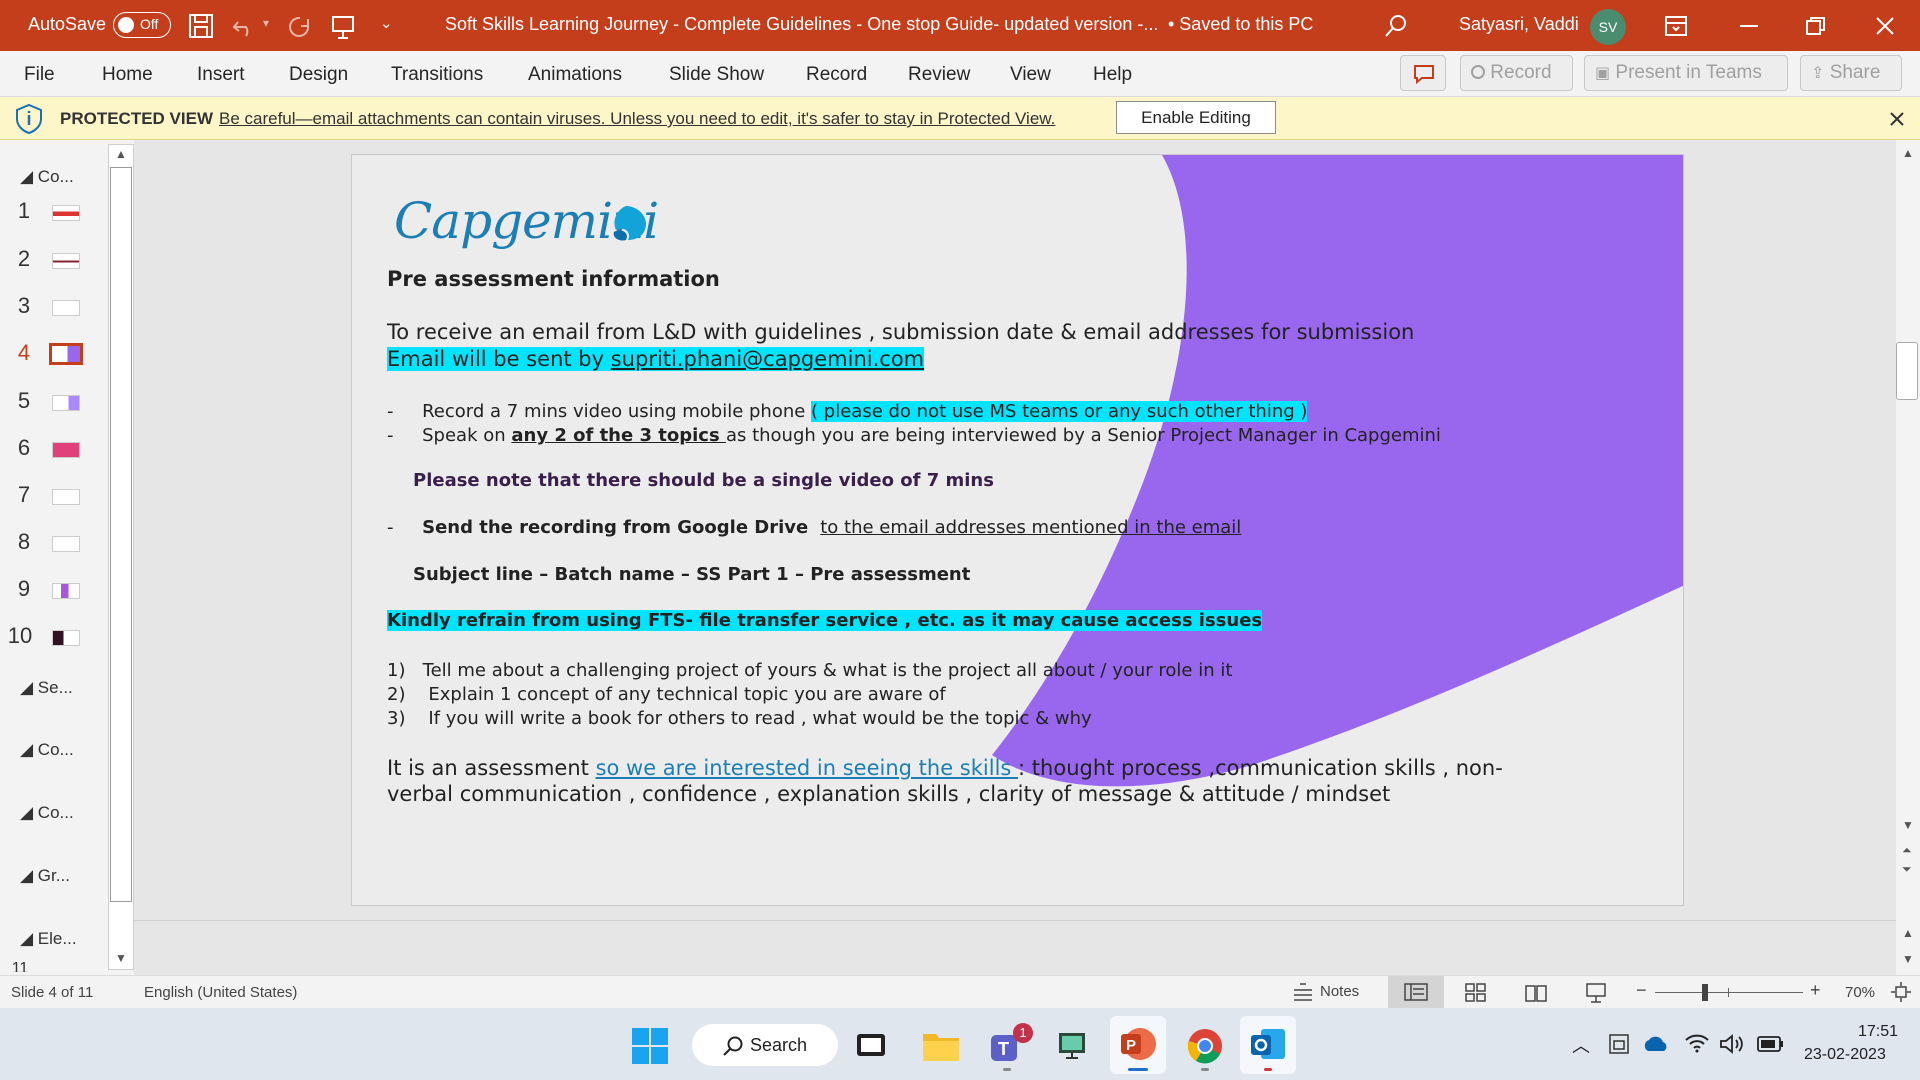  I want to click on menu-view: View, so click(1030, 75).